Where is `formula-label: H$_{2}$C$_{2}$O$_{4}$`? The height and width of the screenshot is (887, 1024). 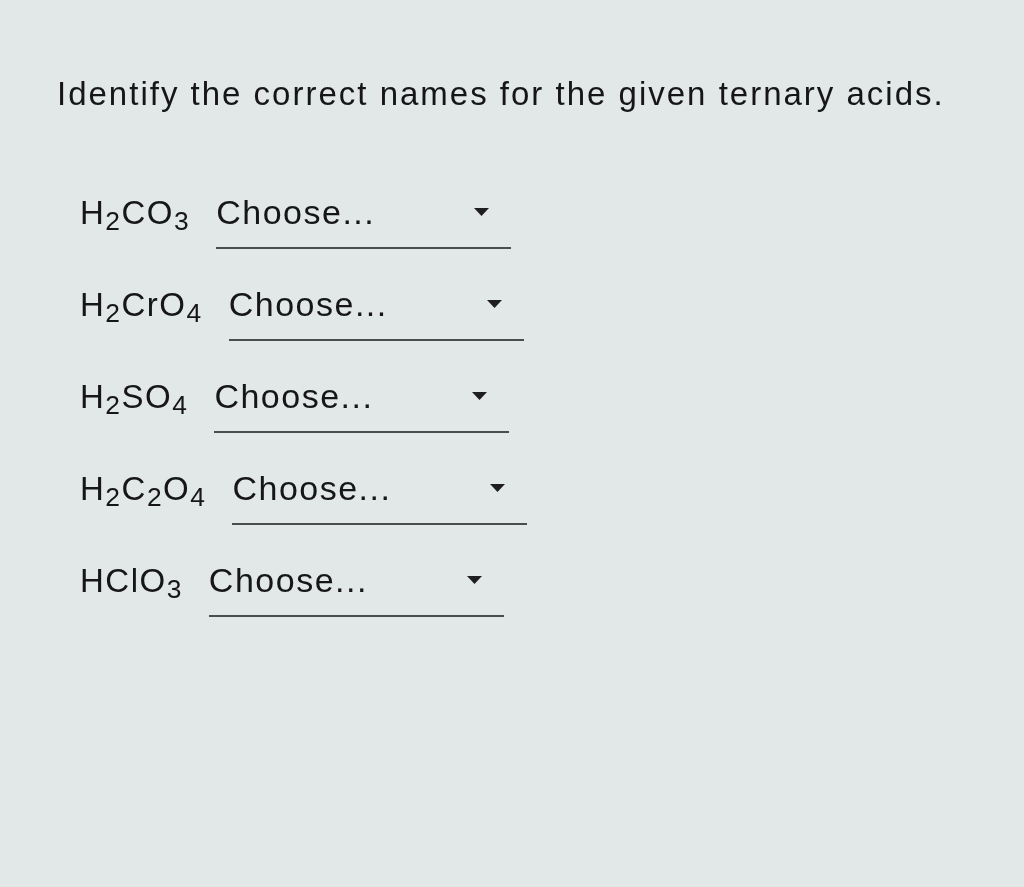
formula-label: H$_{2}$C$_{2}$O$_{4}$ is located at coordinates (143, 489).